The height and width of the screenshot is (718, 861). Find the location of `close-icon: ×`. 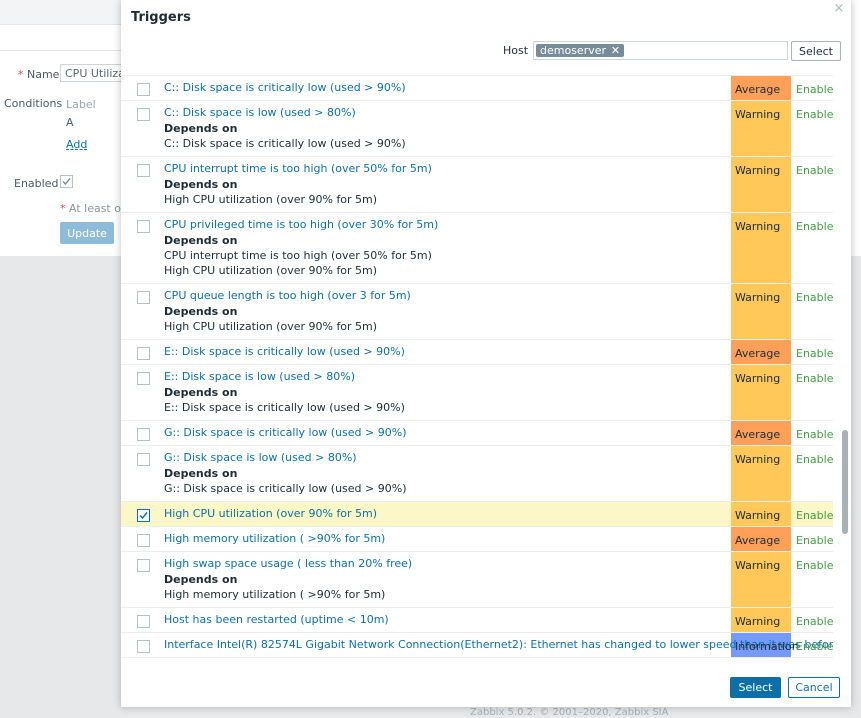

close-icon: × is located at coordinates (839, 9).